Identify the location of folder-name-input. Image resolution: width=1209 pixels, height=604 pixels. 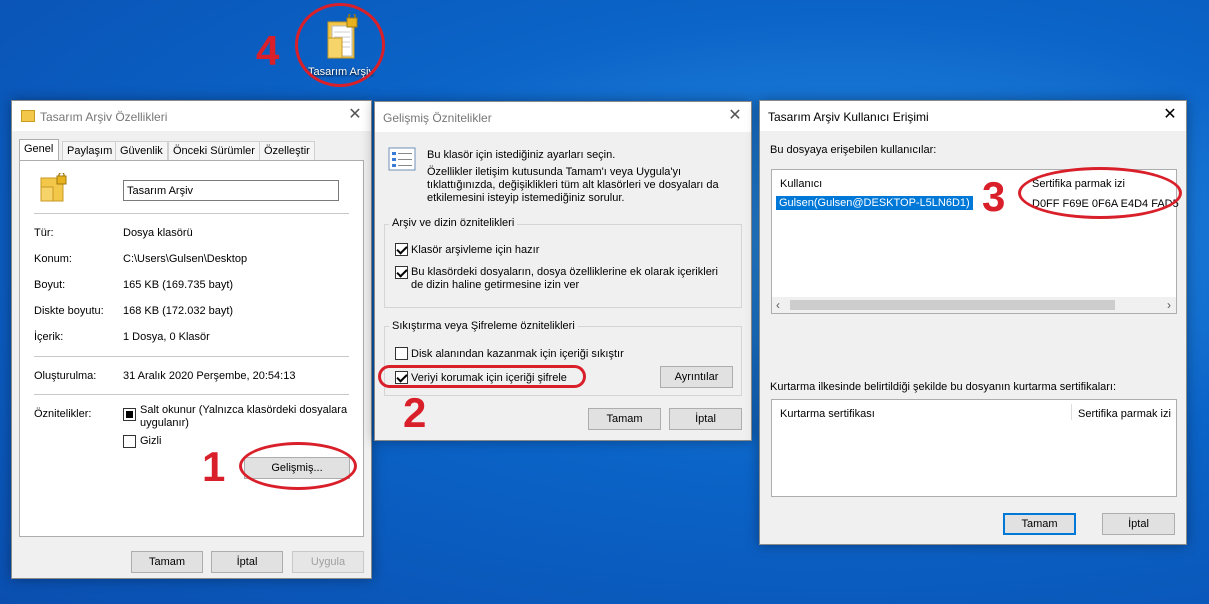
(231, 190).